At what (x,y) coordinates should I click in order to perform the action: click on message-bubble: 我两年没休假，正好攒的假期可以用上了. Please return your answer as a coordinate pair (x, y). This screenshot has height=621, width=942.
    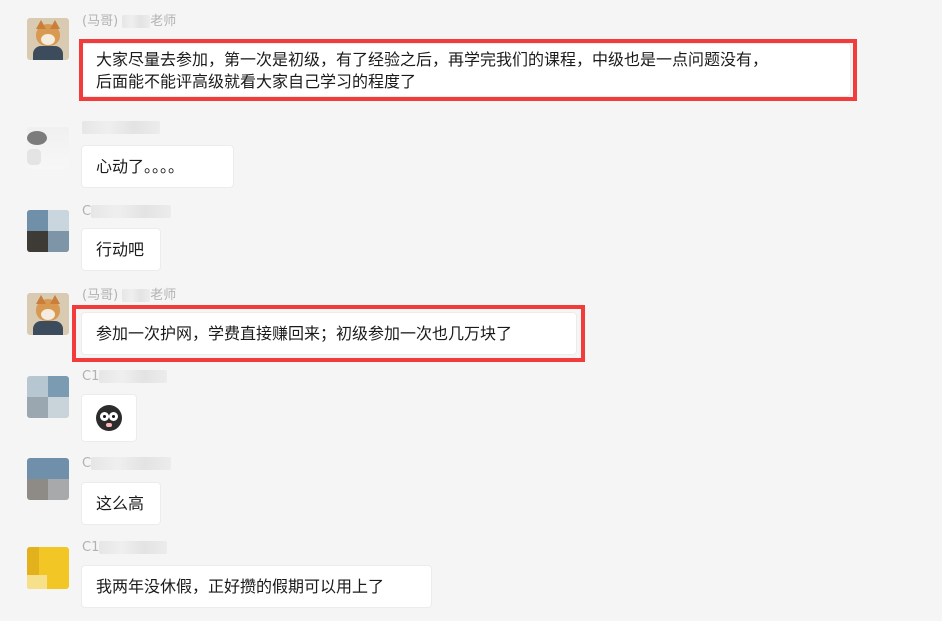
    Looking at the image, I should click on (256, 586).